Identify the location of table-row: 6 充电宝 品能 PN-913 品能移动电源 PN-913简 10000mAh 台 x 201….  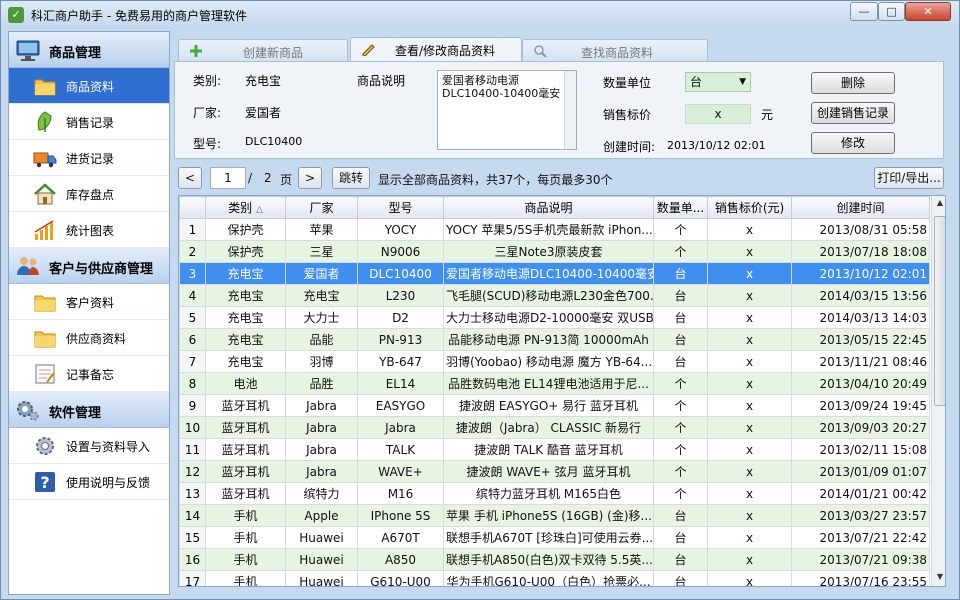
(554, 339).